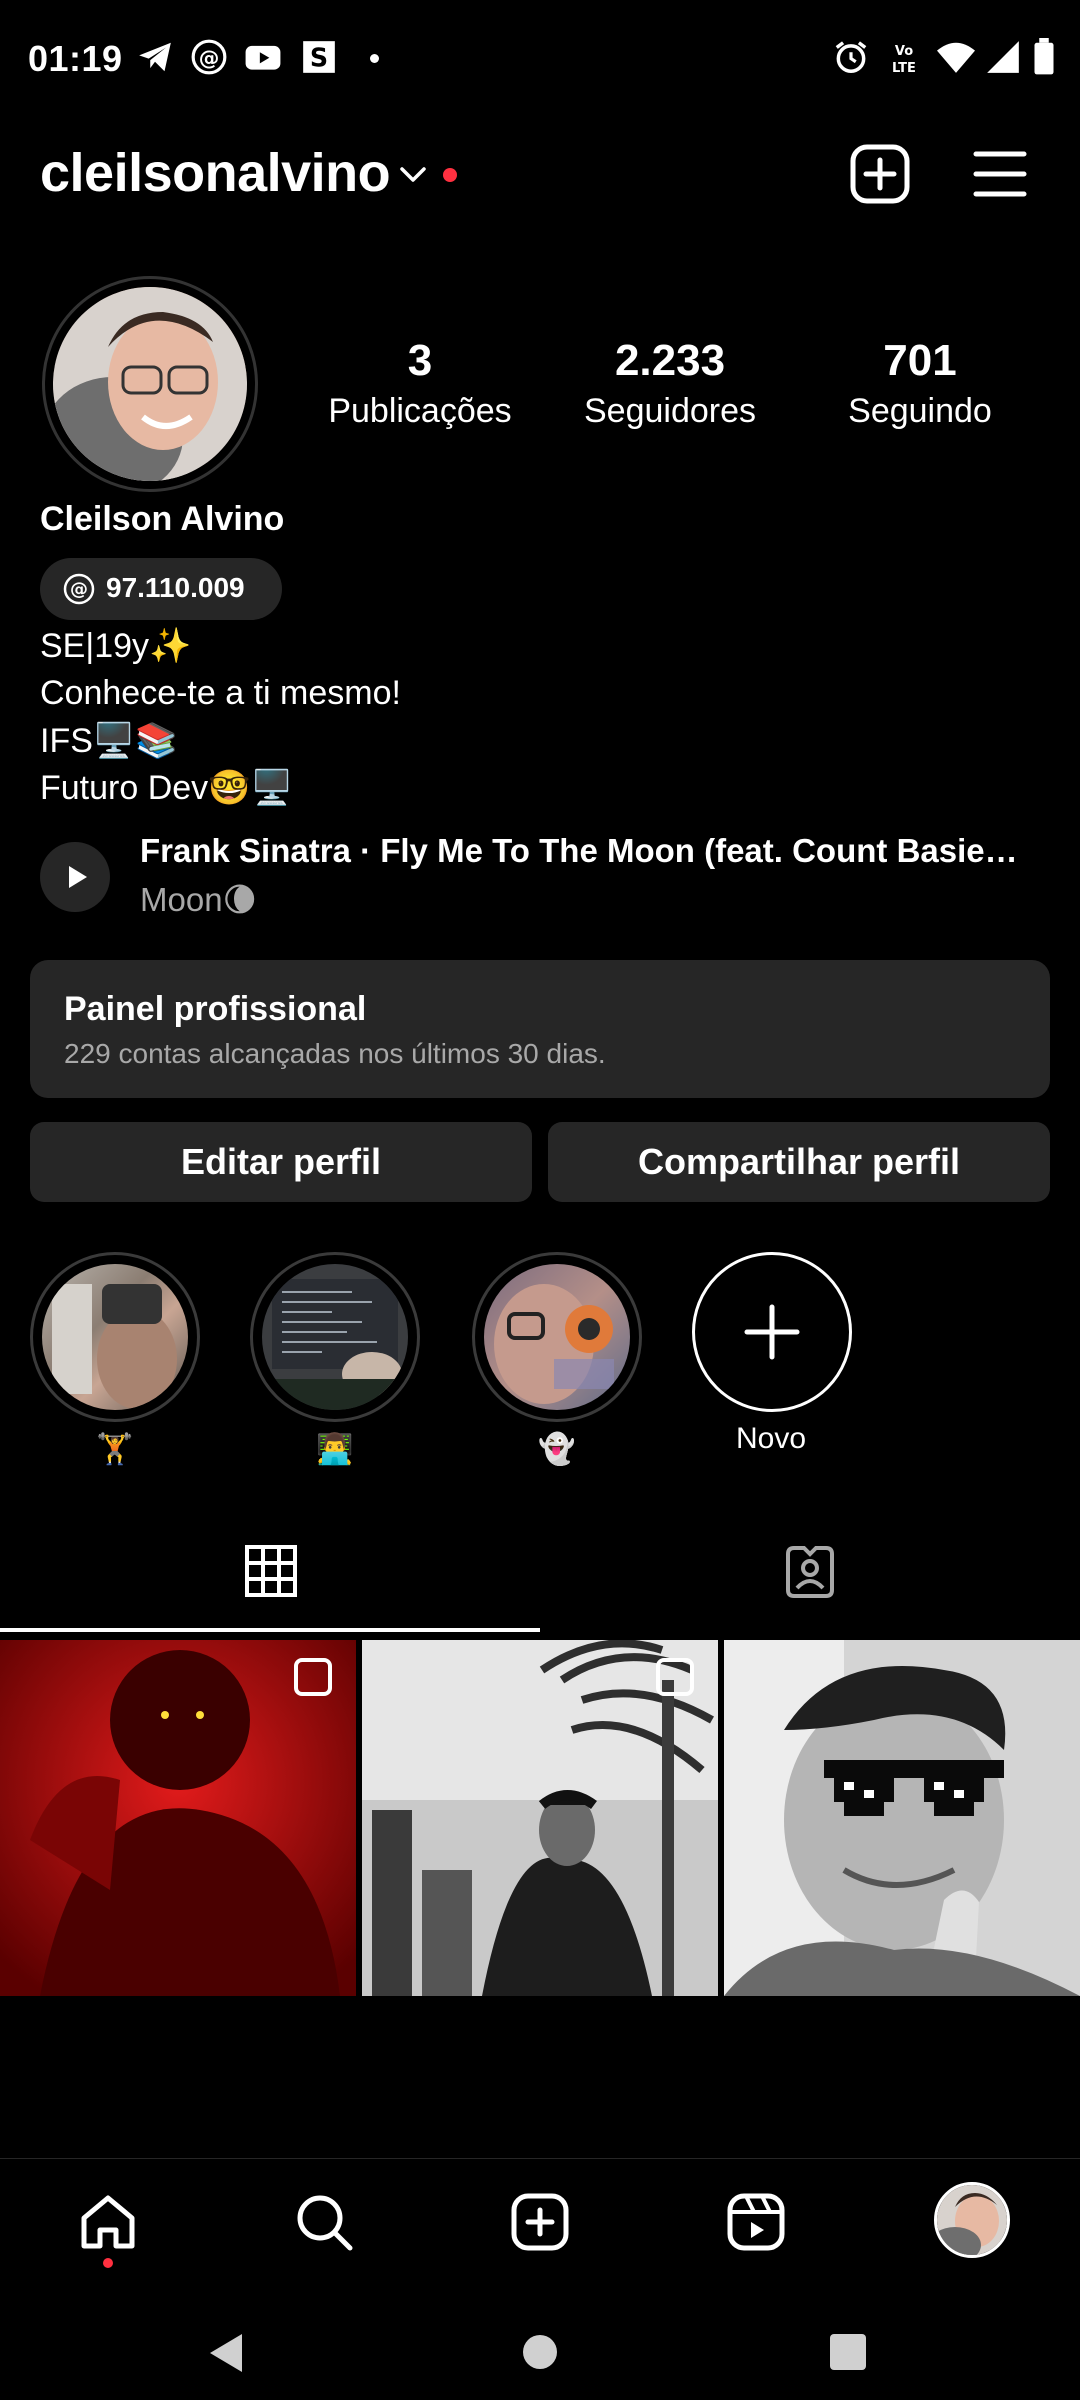  Describe the element at coordinates (215, 173) in the screenshot. I see `username-switcher: cleilsonalvino` at that location.